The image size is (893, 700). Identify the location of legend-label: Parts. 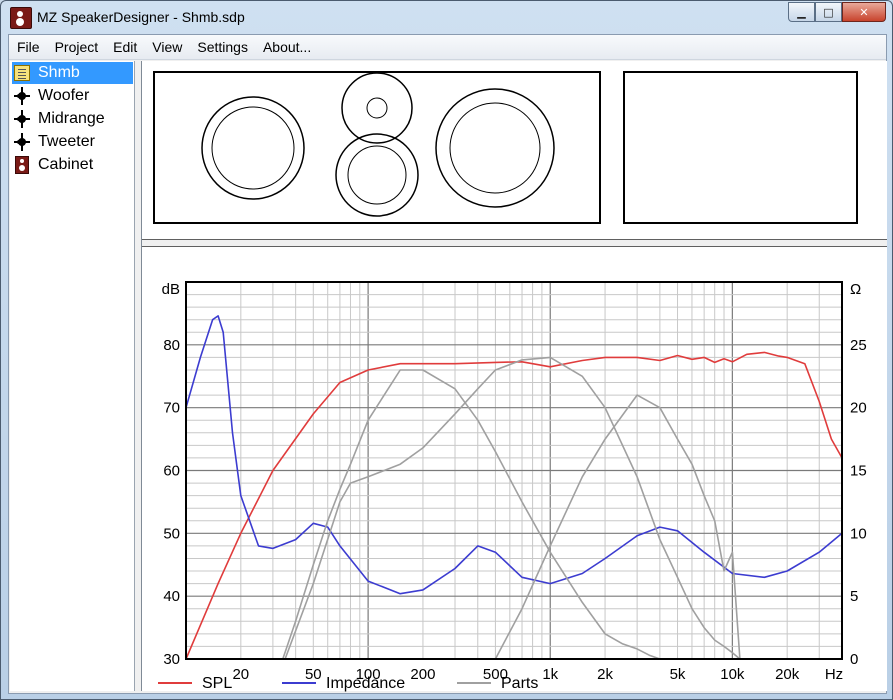
(519, 683).